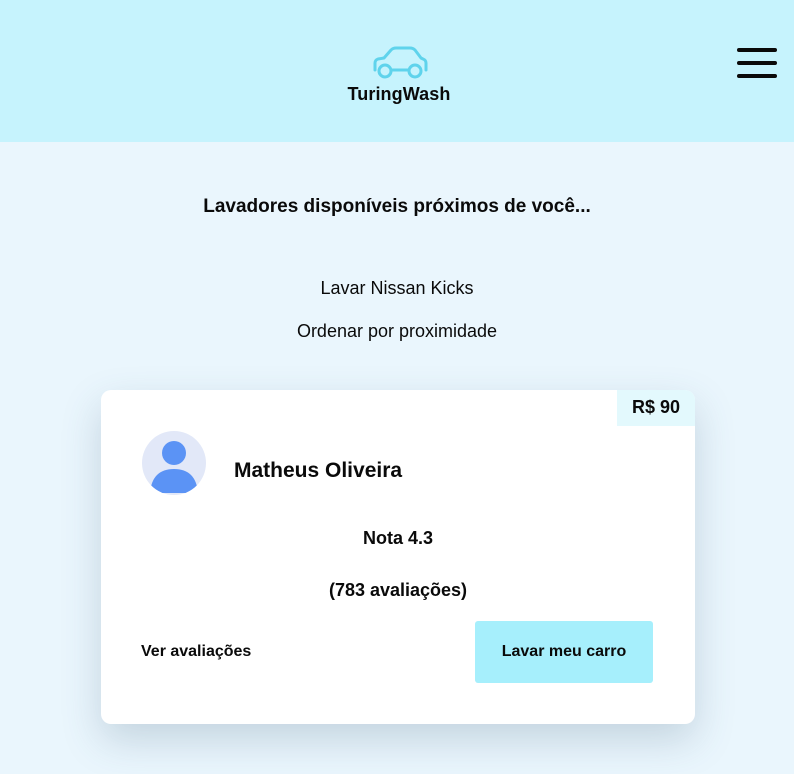 The width and height of the screenshot is (794, 774). Describe the element at coordinates (196, 652) in the screenshot. I see `view-reviews-link: Ver avaliações` at that location.